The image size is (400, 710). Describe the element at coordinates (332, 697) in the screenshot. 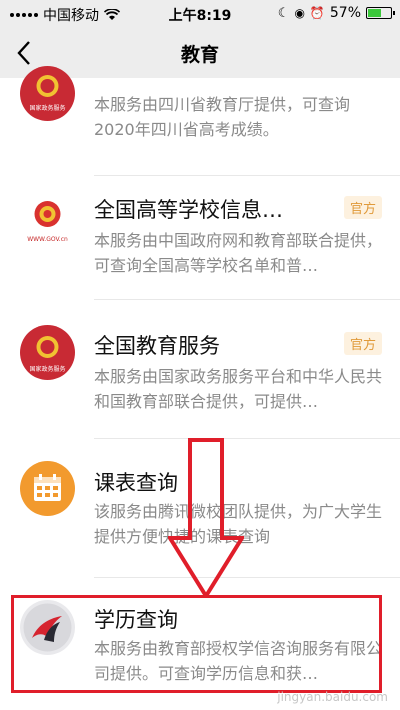

I see `watermark: jingyan.baidu.com` at that location.